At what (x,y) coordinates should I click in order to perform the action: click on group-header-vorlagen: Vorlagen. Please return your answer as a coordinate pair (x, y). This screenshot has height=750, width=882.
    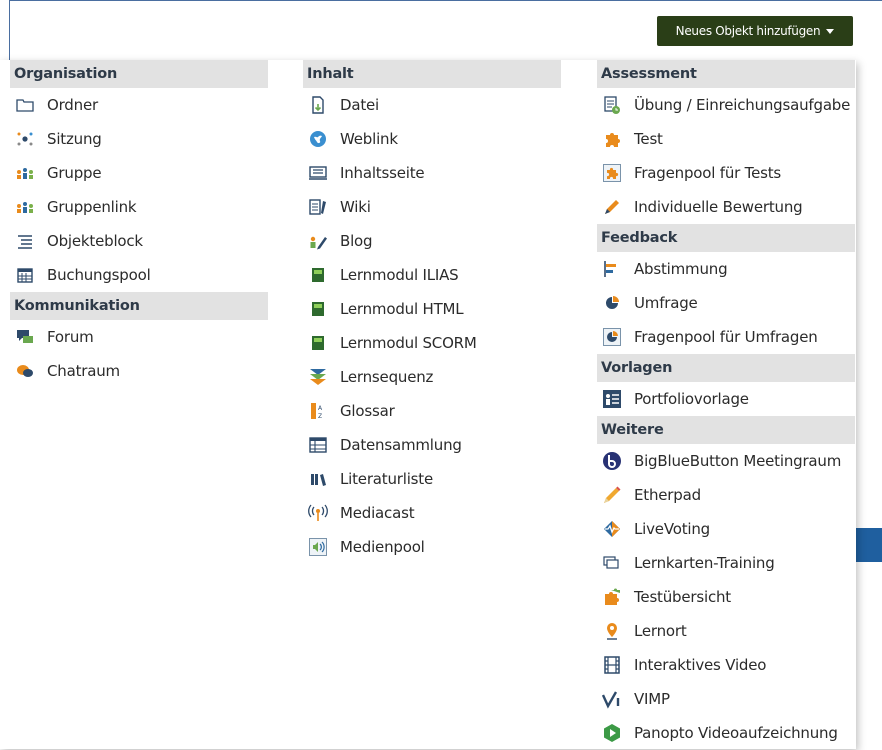
    Looking at the image, I should click on (726, 368).